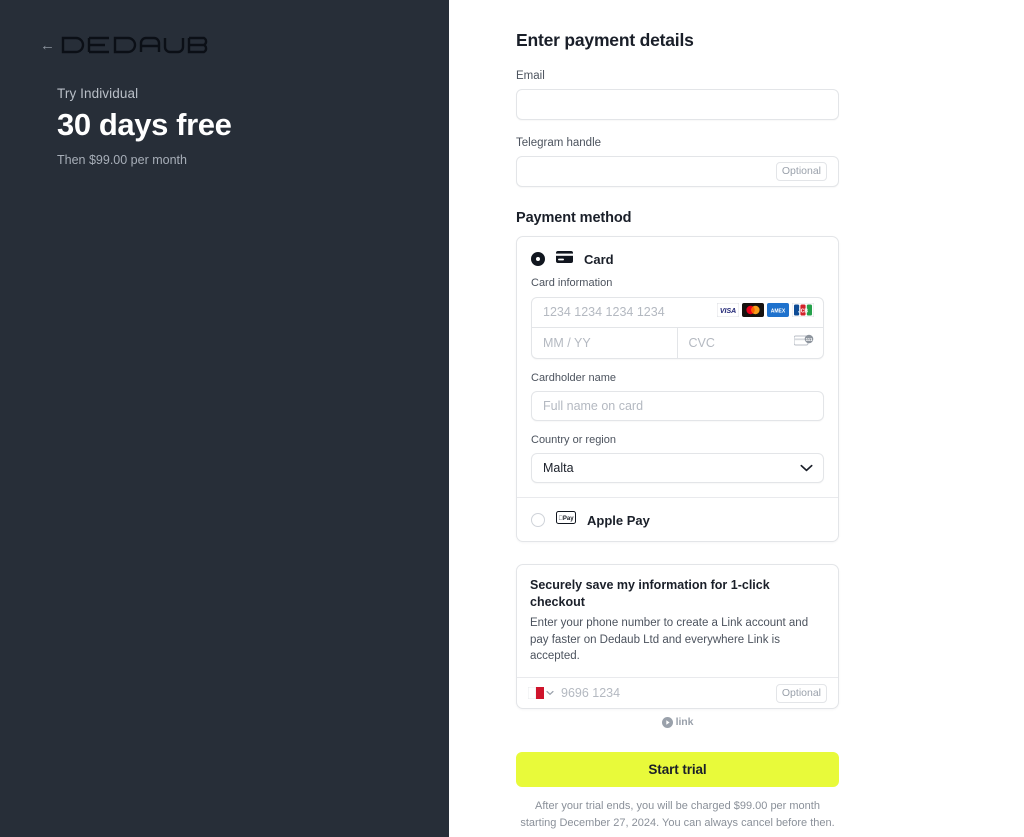  Describe the element at coordinates (677, 770) in the screenshot. I see `start-trial-button: Start trial` at that location.